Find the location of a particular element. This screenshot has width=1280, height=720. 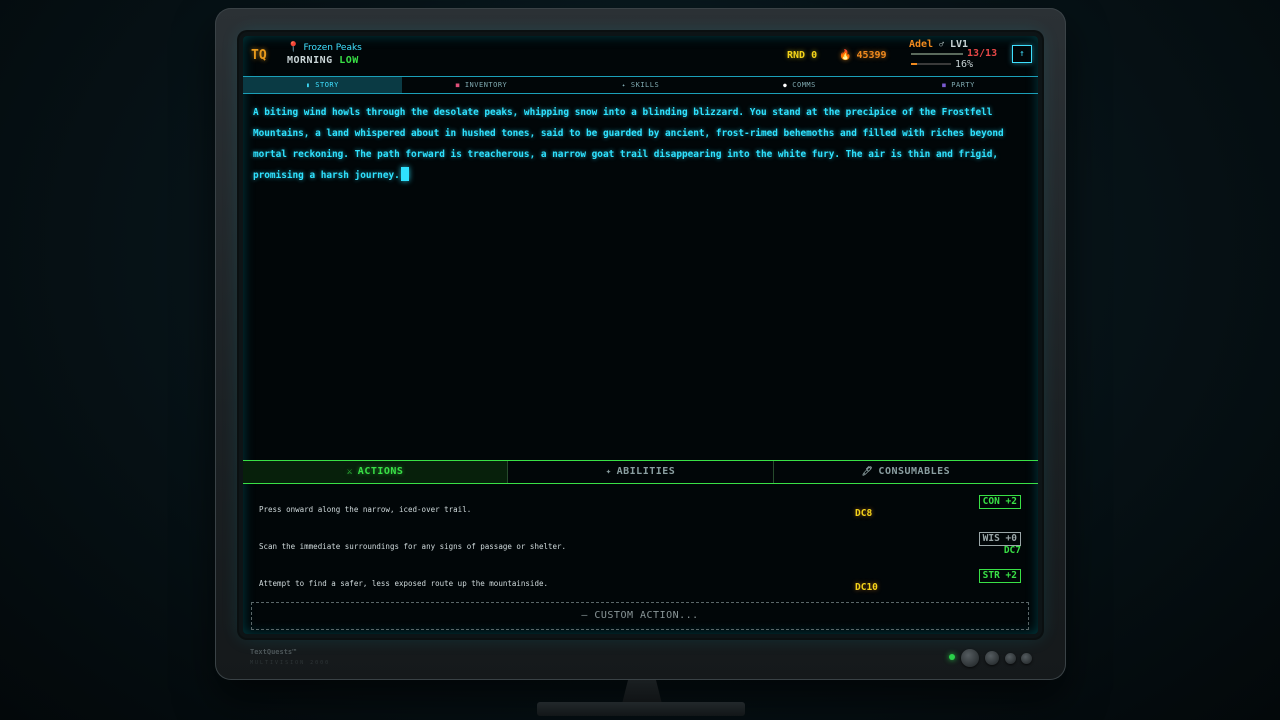

flame-icon: 🔥 is located at coordinates (845, 55).